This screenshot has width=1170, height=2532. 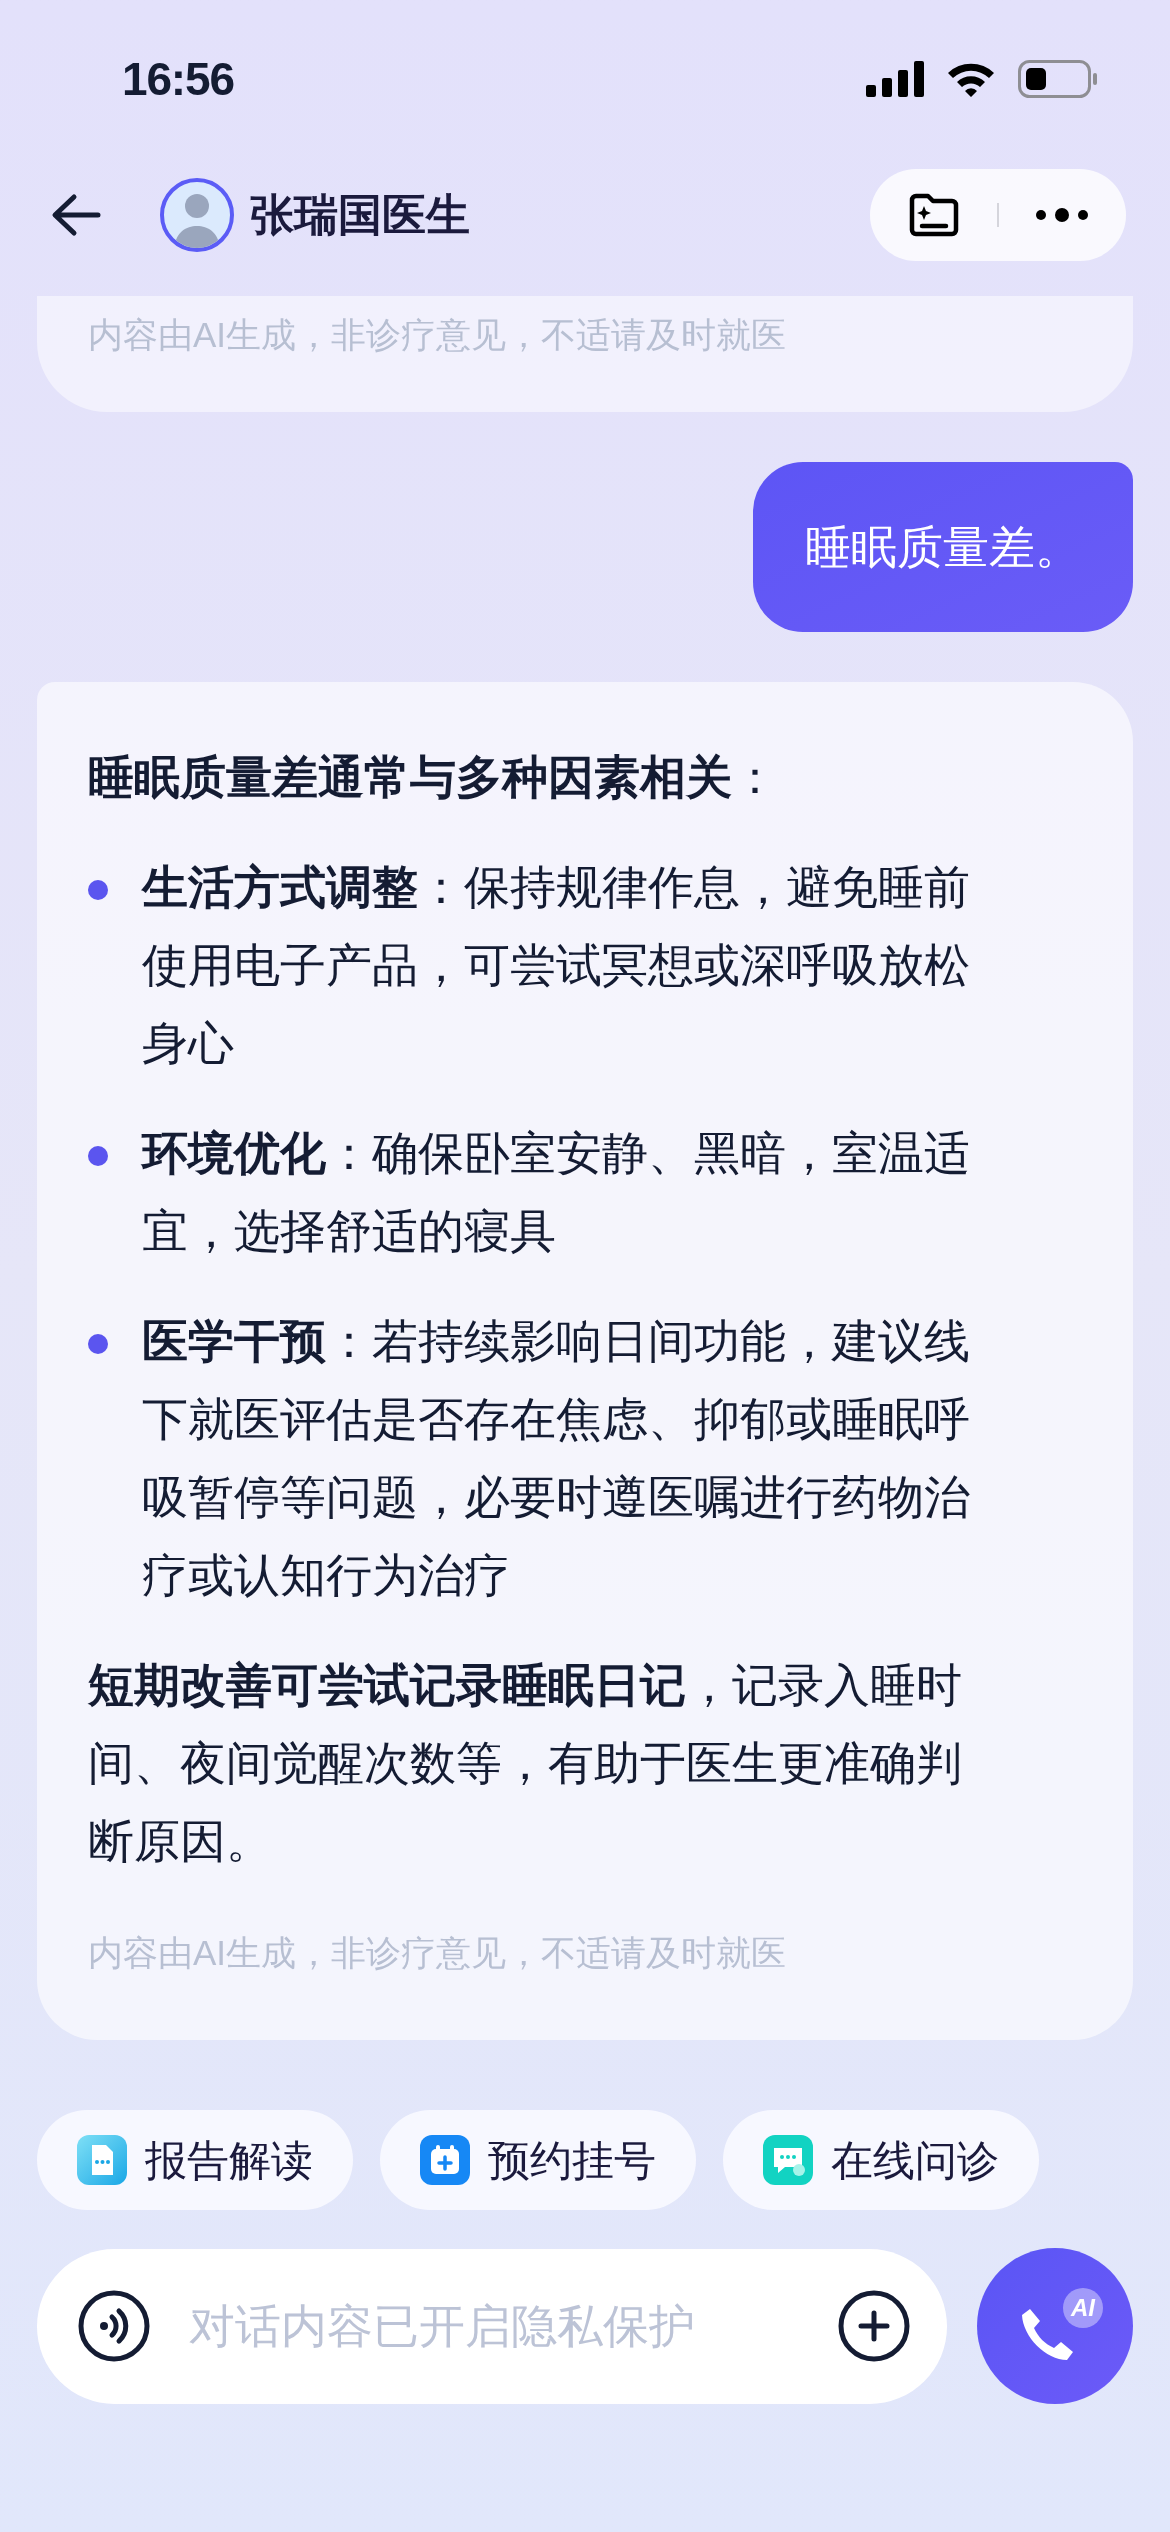 I want to click on signal-icon, so click(x=895, y=79).